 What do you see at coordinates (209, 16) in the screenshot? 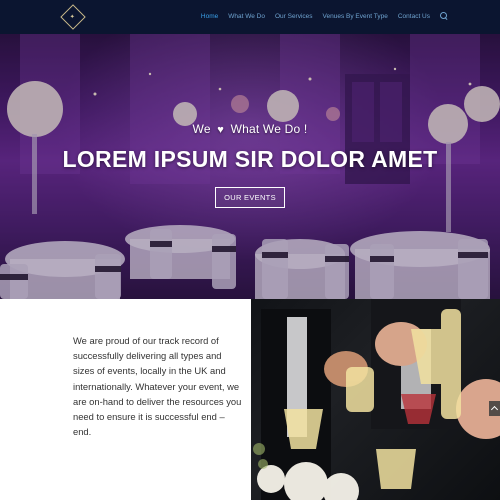
I see `nav-home: Home` at bounding box center [209, 16].